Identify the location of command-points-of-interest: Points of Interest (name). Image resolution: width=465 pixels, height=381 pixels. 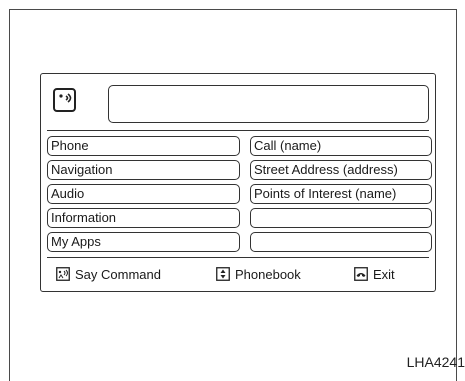
(341, 194).